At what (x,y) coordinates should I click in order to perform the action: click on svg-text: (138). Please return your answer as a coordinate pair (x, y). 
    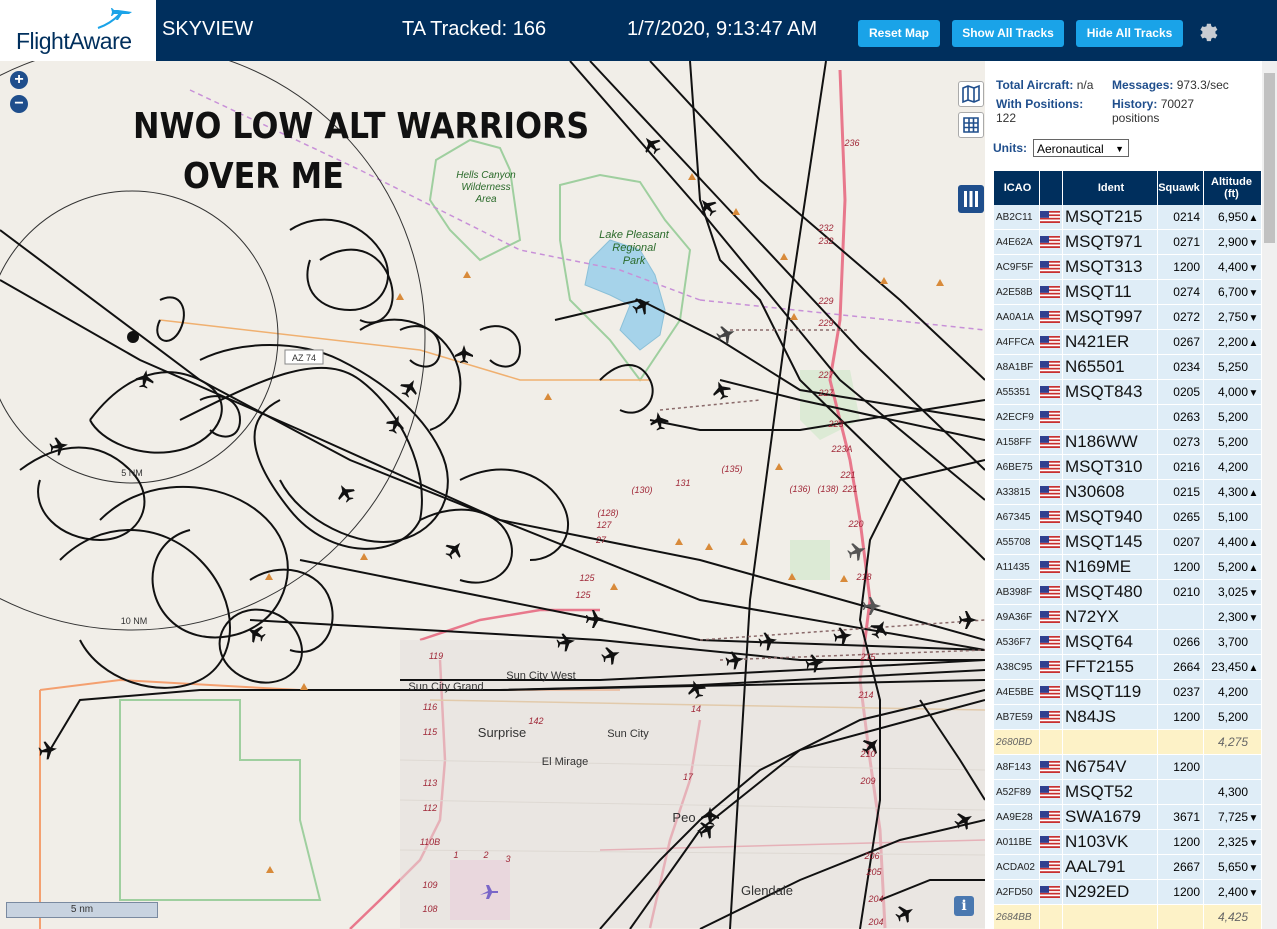
    Looking at the image, I should click on (827, 489).